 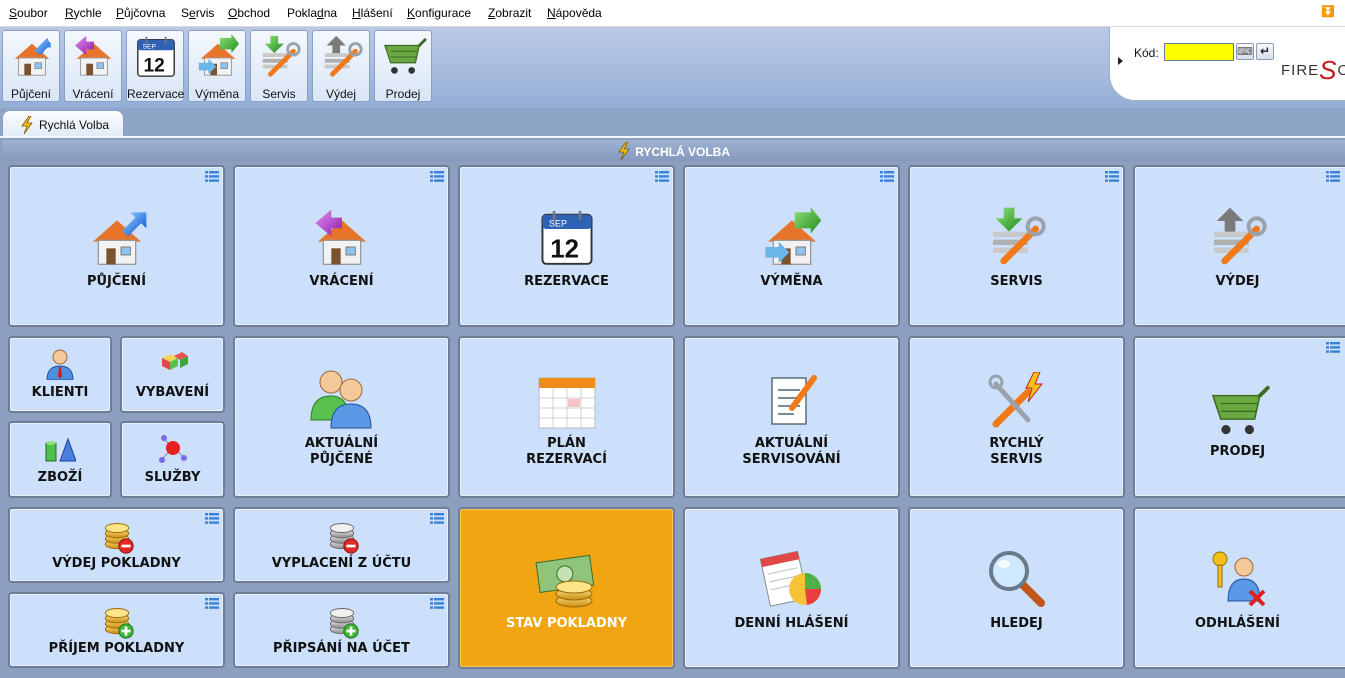 I want to click on tile-vydej-pokladny: VÝDEJ POKLADNY, so click(x=116, y=545).